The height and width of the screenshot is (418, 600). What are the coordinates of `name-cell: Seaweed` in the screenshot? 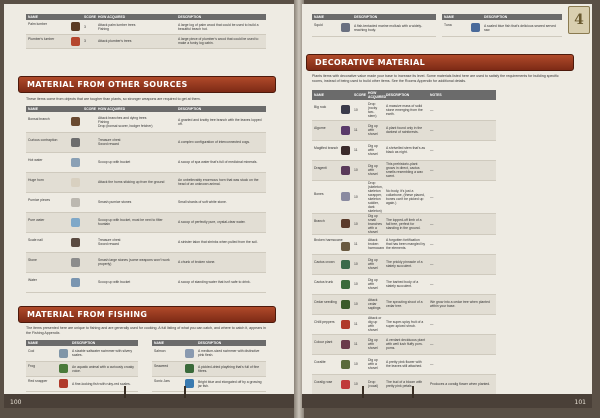 It's located at (174, 369).